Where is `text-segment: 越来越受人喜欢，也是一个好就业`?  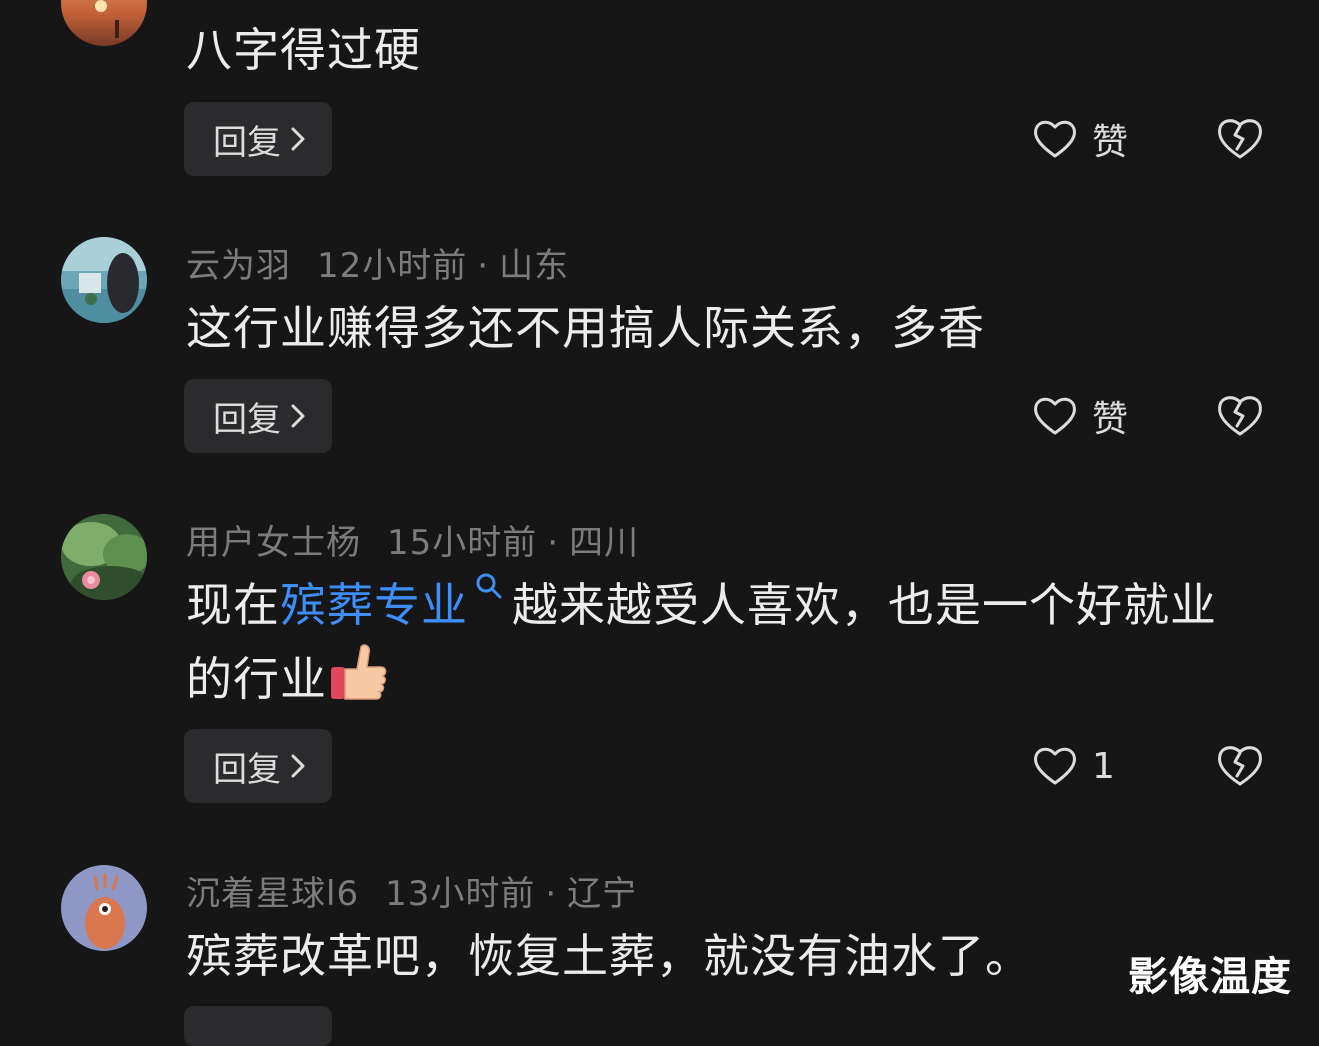 text-segment: 越来越受人喜欢，也是一个好就业 is located at coordinates (864, 605).